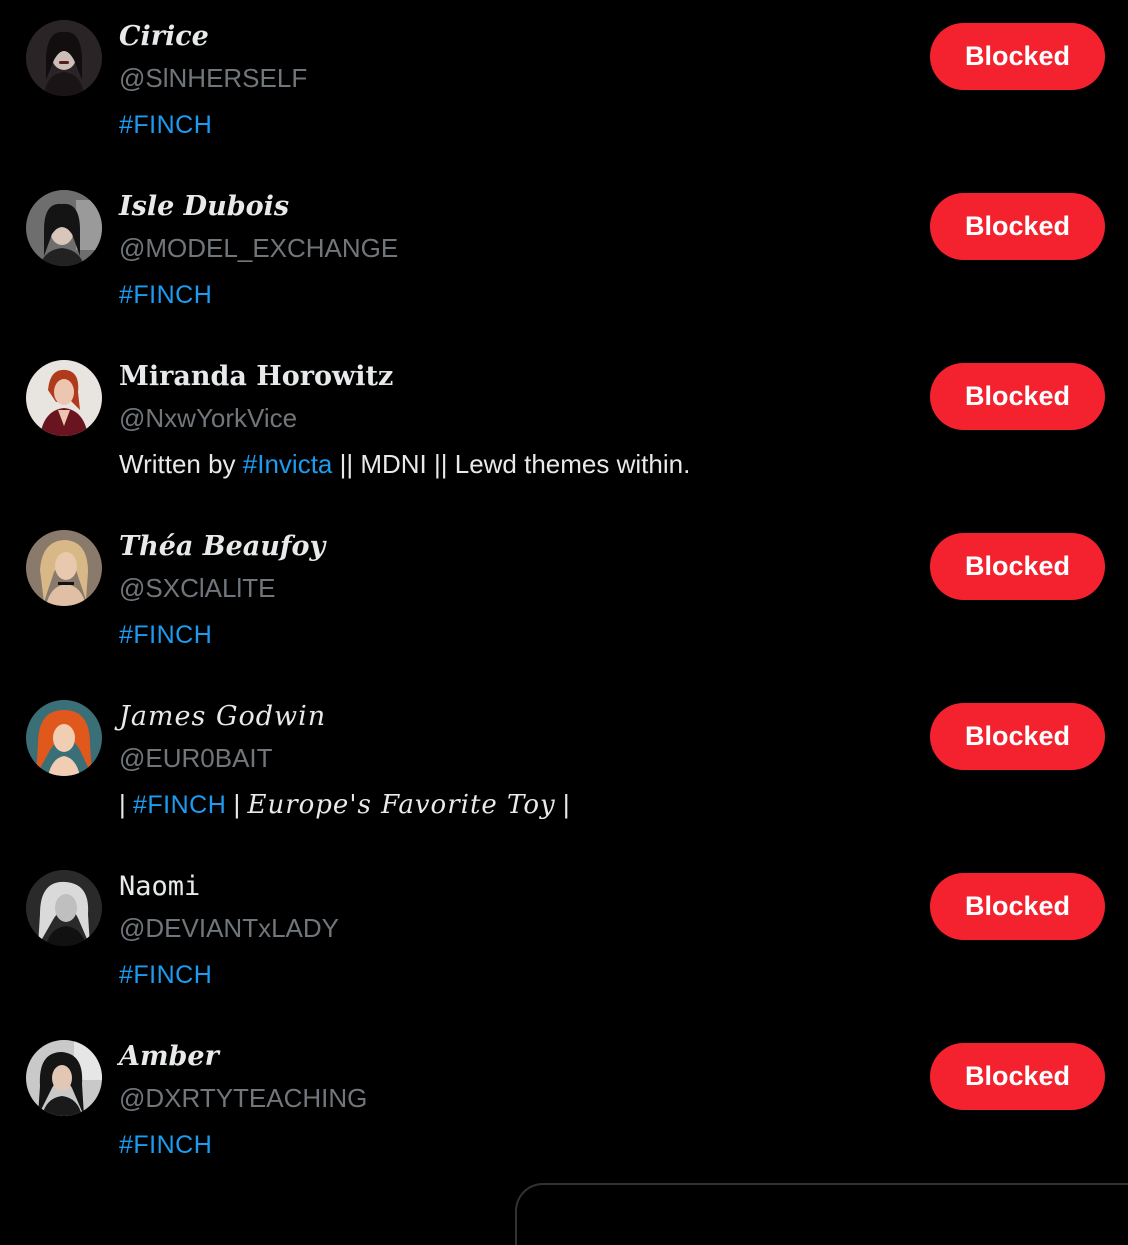  Describe the element at coordinates (213, 78) in the screenshot. I see `user-handle: @SlNHERSELF` at that location.